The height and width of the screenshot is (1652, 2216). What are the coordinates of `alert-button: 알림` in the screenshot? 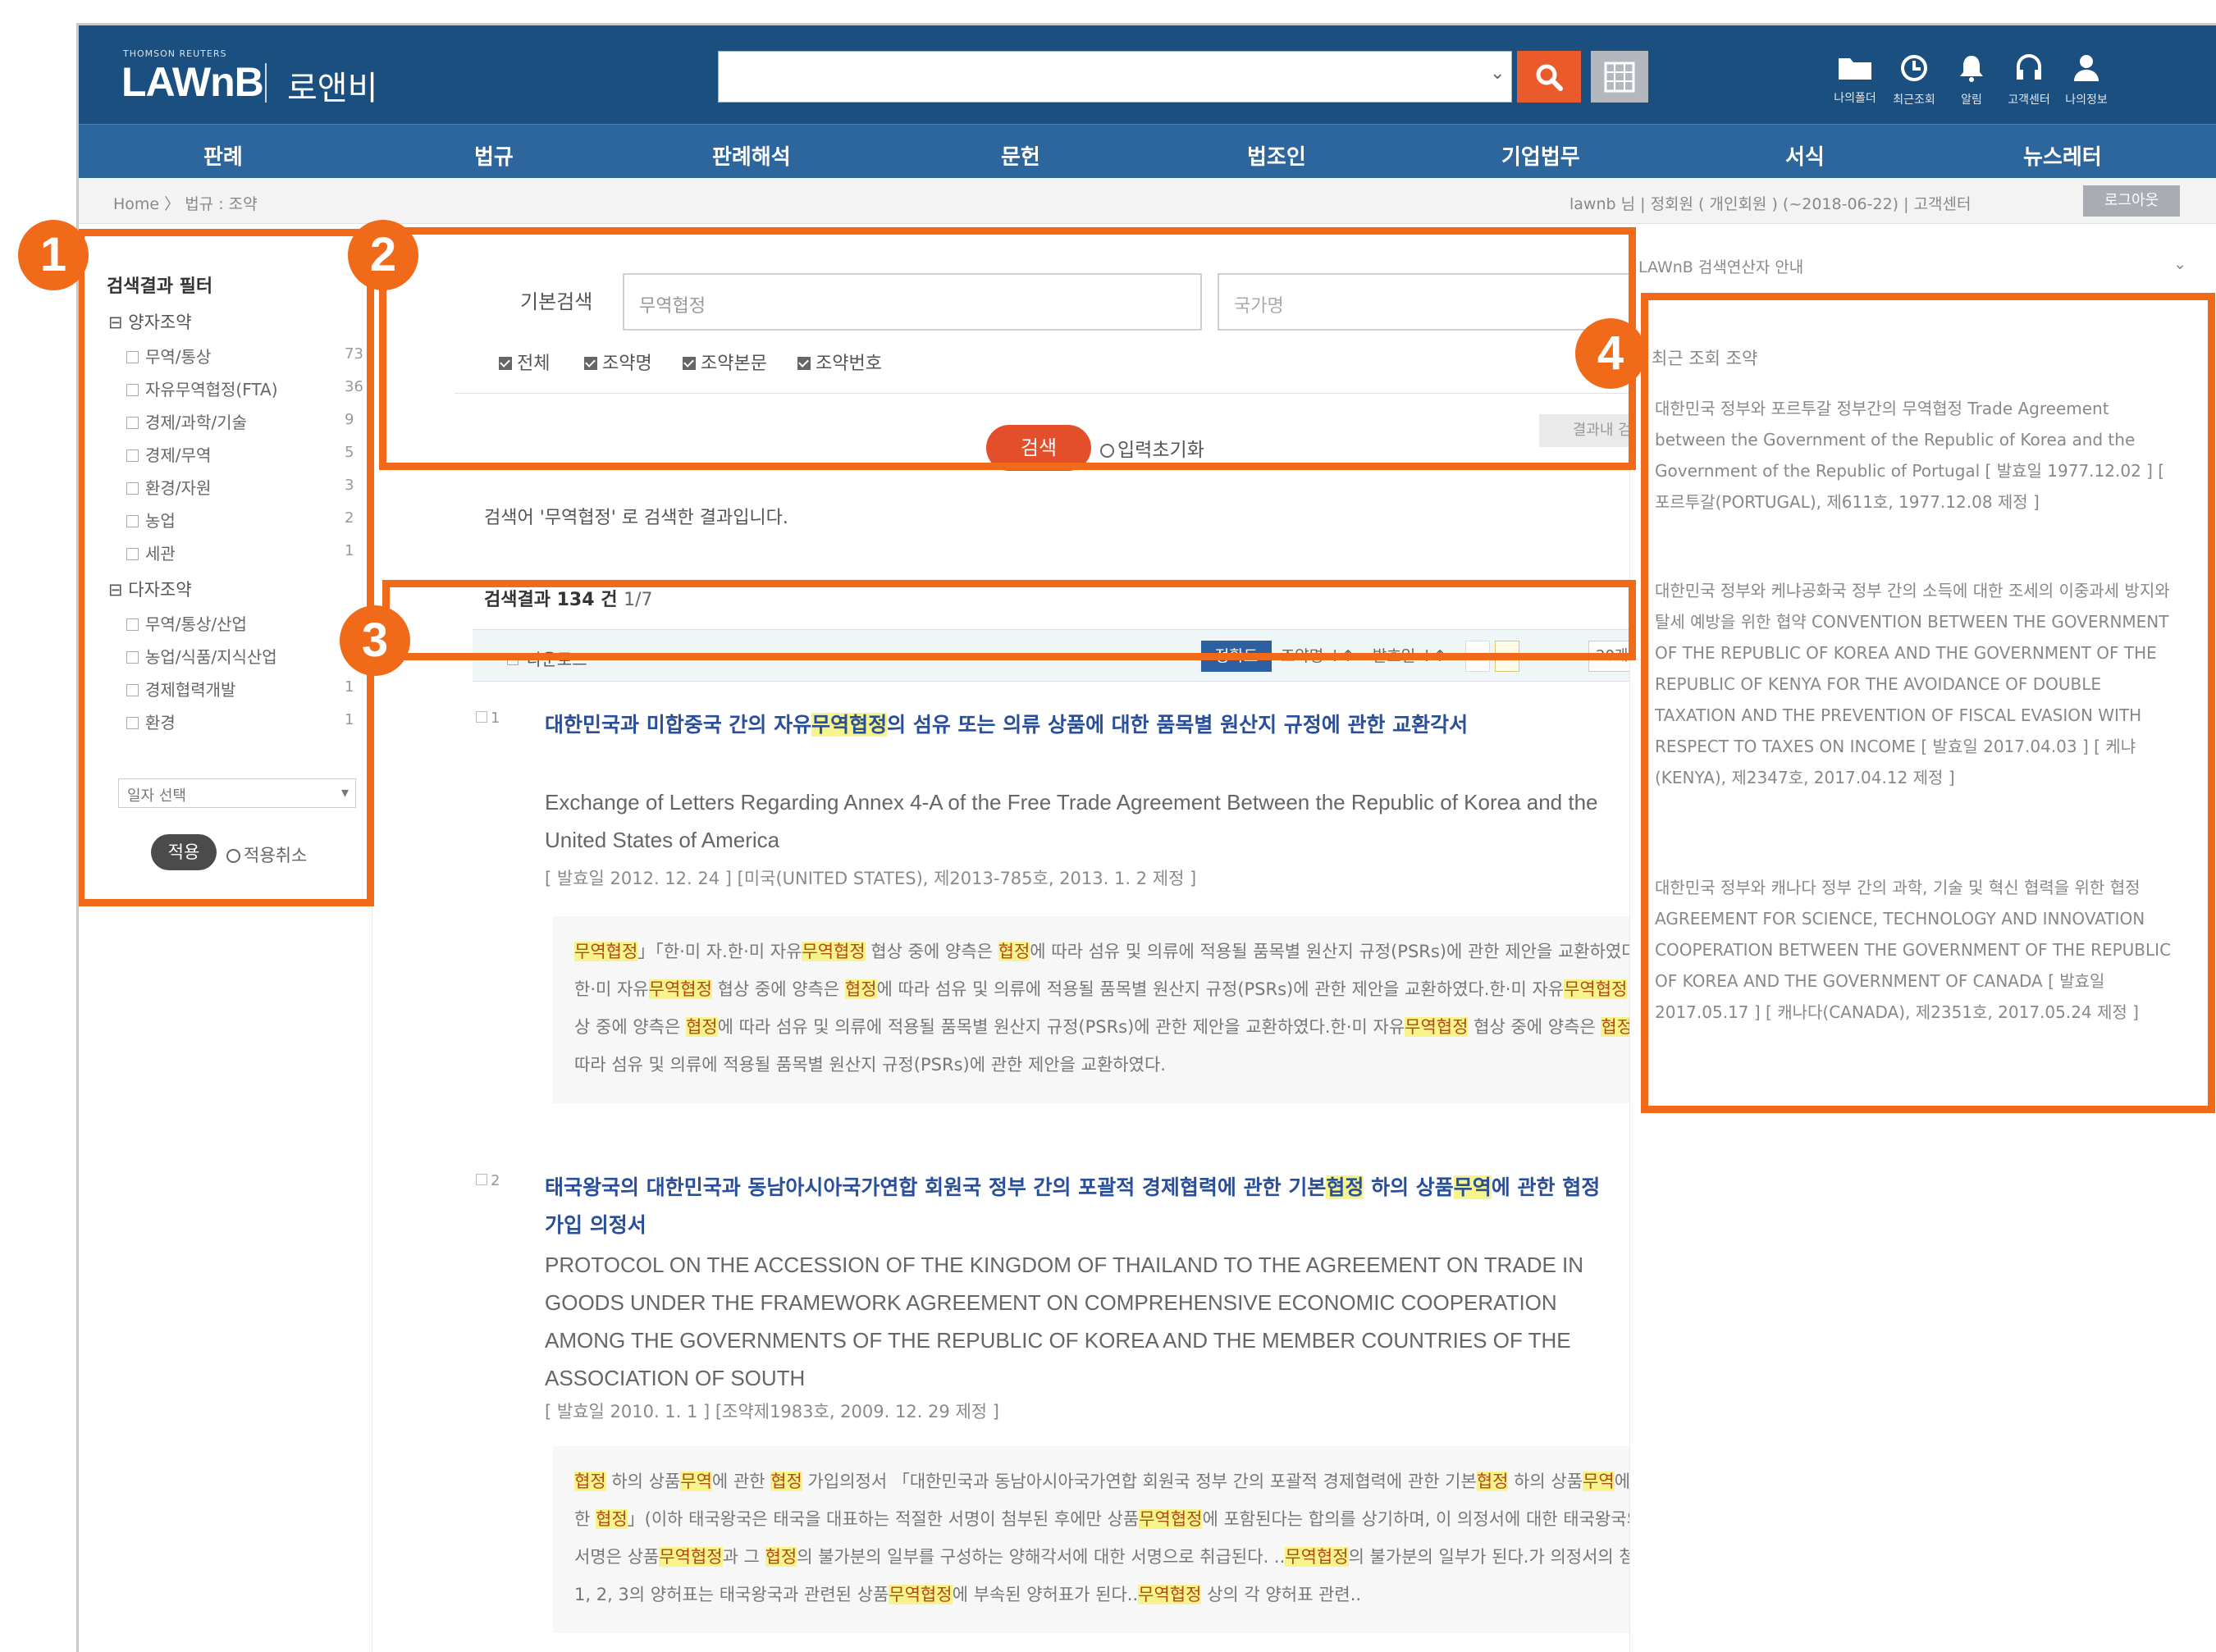 It's located at (1971, 80).